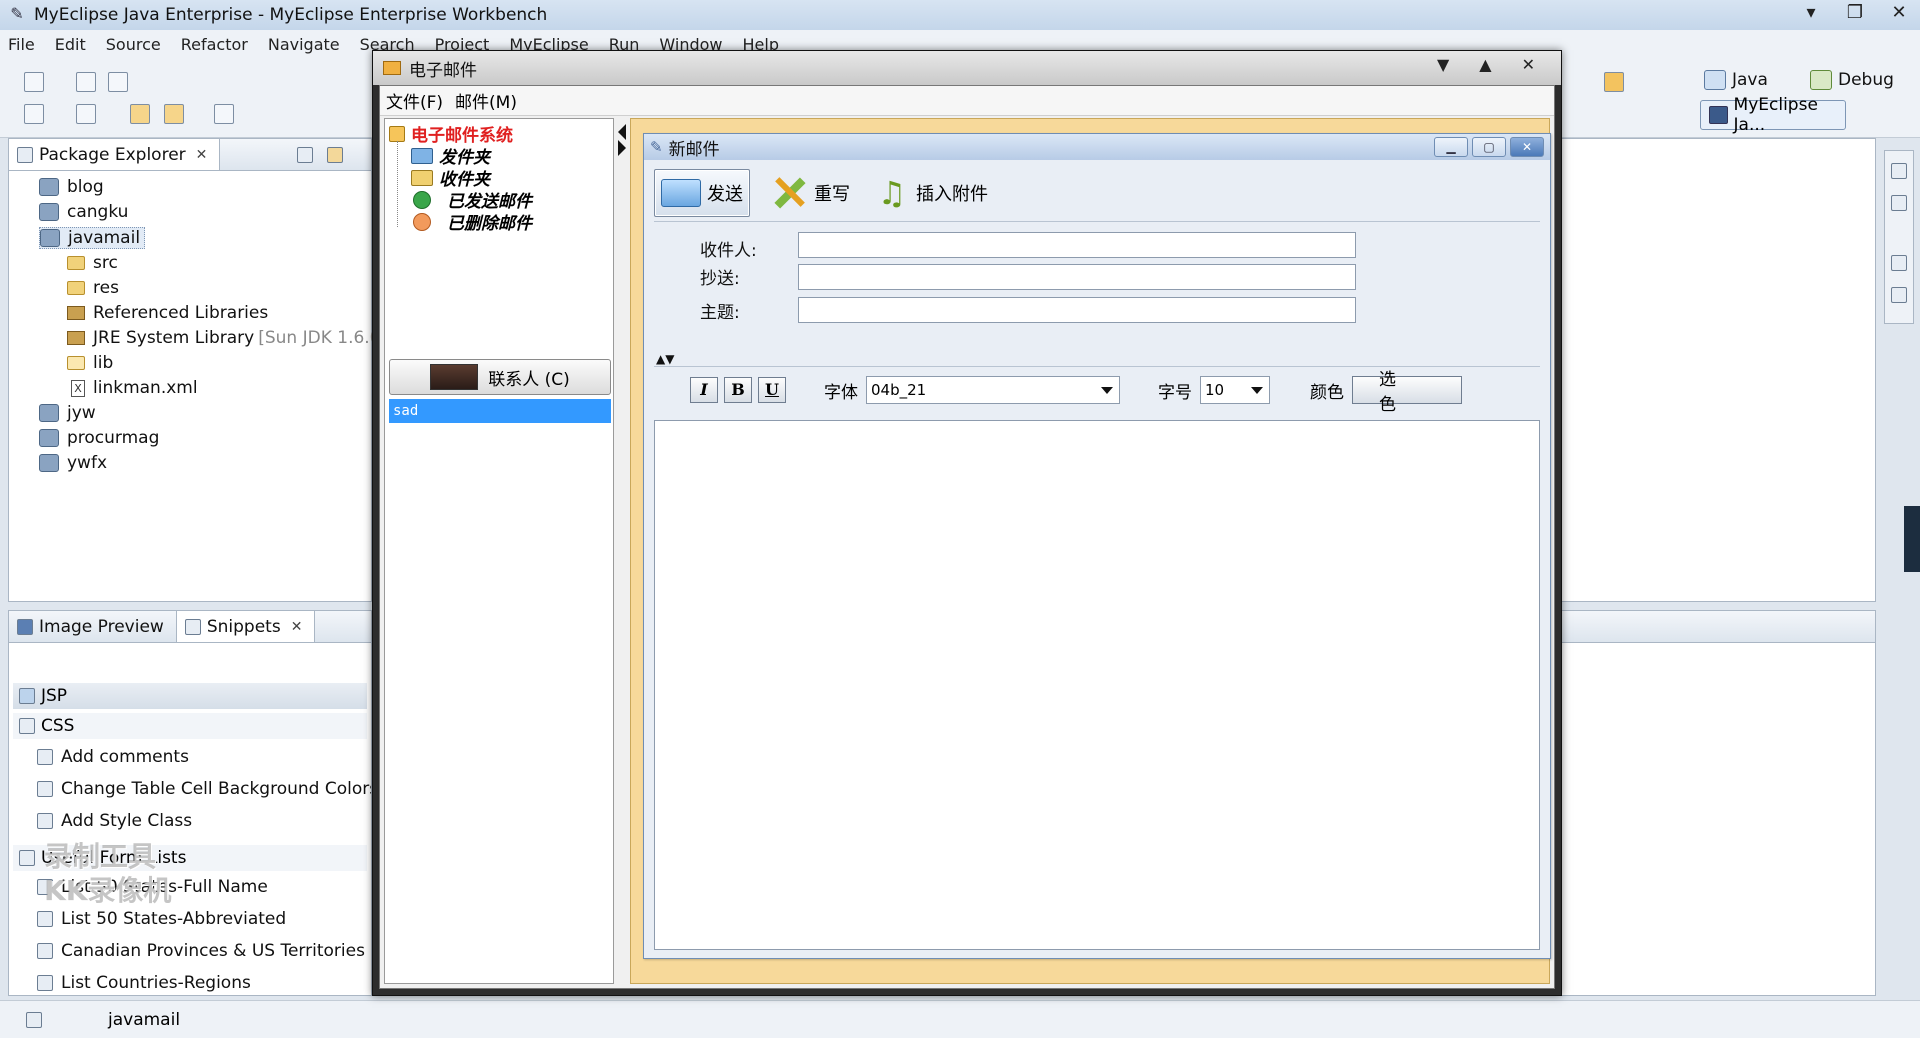 The height and width of the screenshot is (1038, 1920). Describe the element at coordinates (1852, 80) in the screenshot. I see `debug-perspective-button: Debug` at that location.